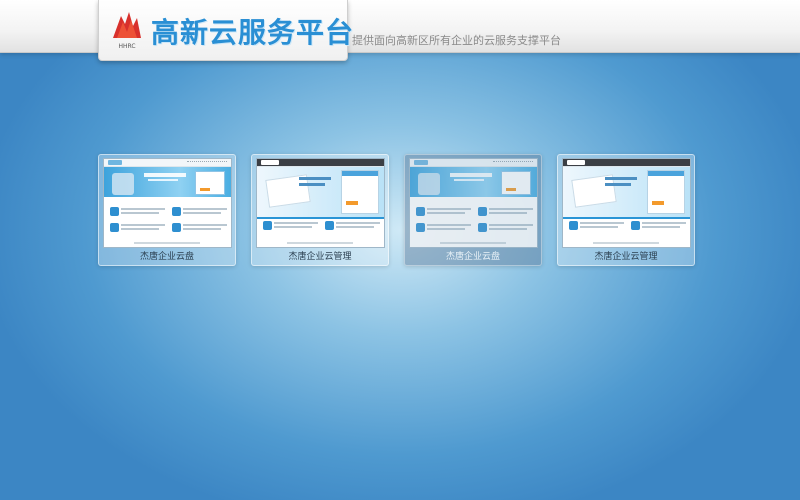  I want to click on service-card-disk-1: 杰唐企业云盘, so click(167, 210).